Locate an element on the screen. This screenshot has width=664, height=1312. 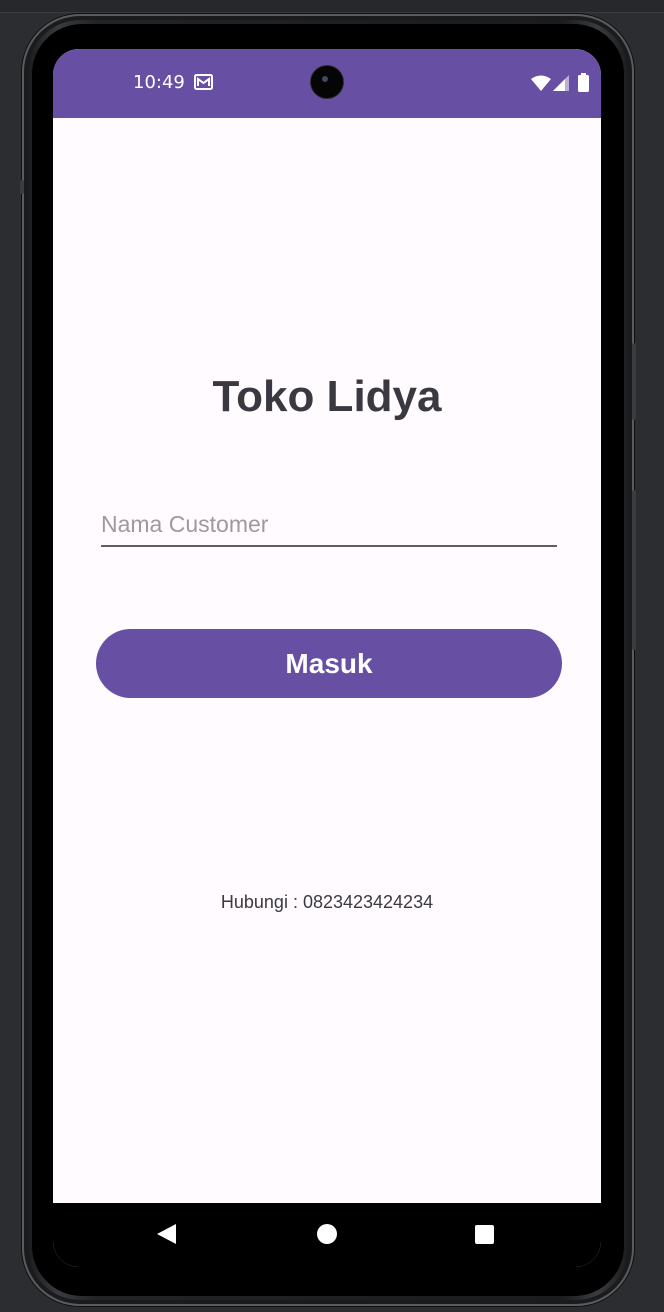
status-time: 10:49 is located at coordinates (159, 82).